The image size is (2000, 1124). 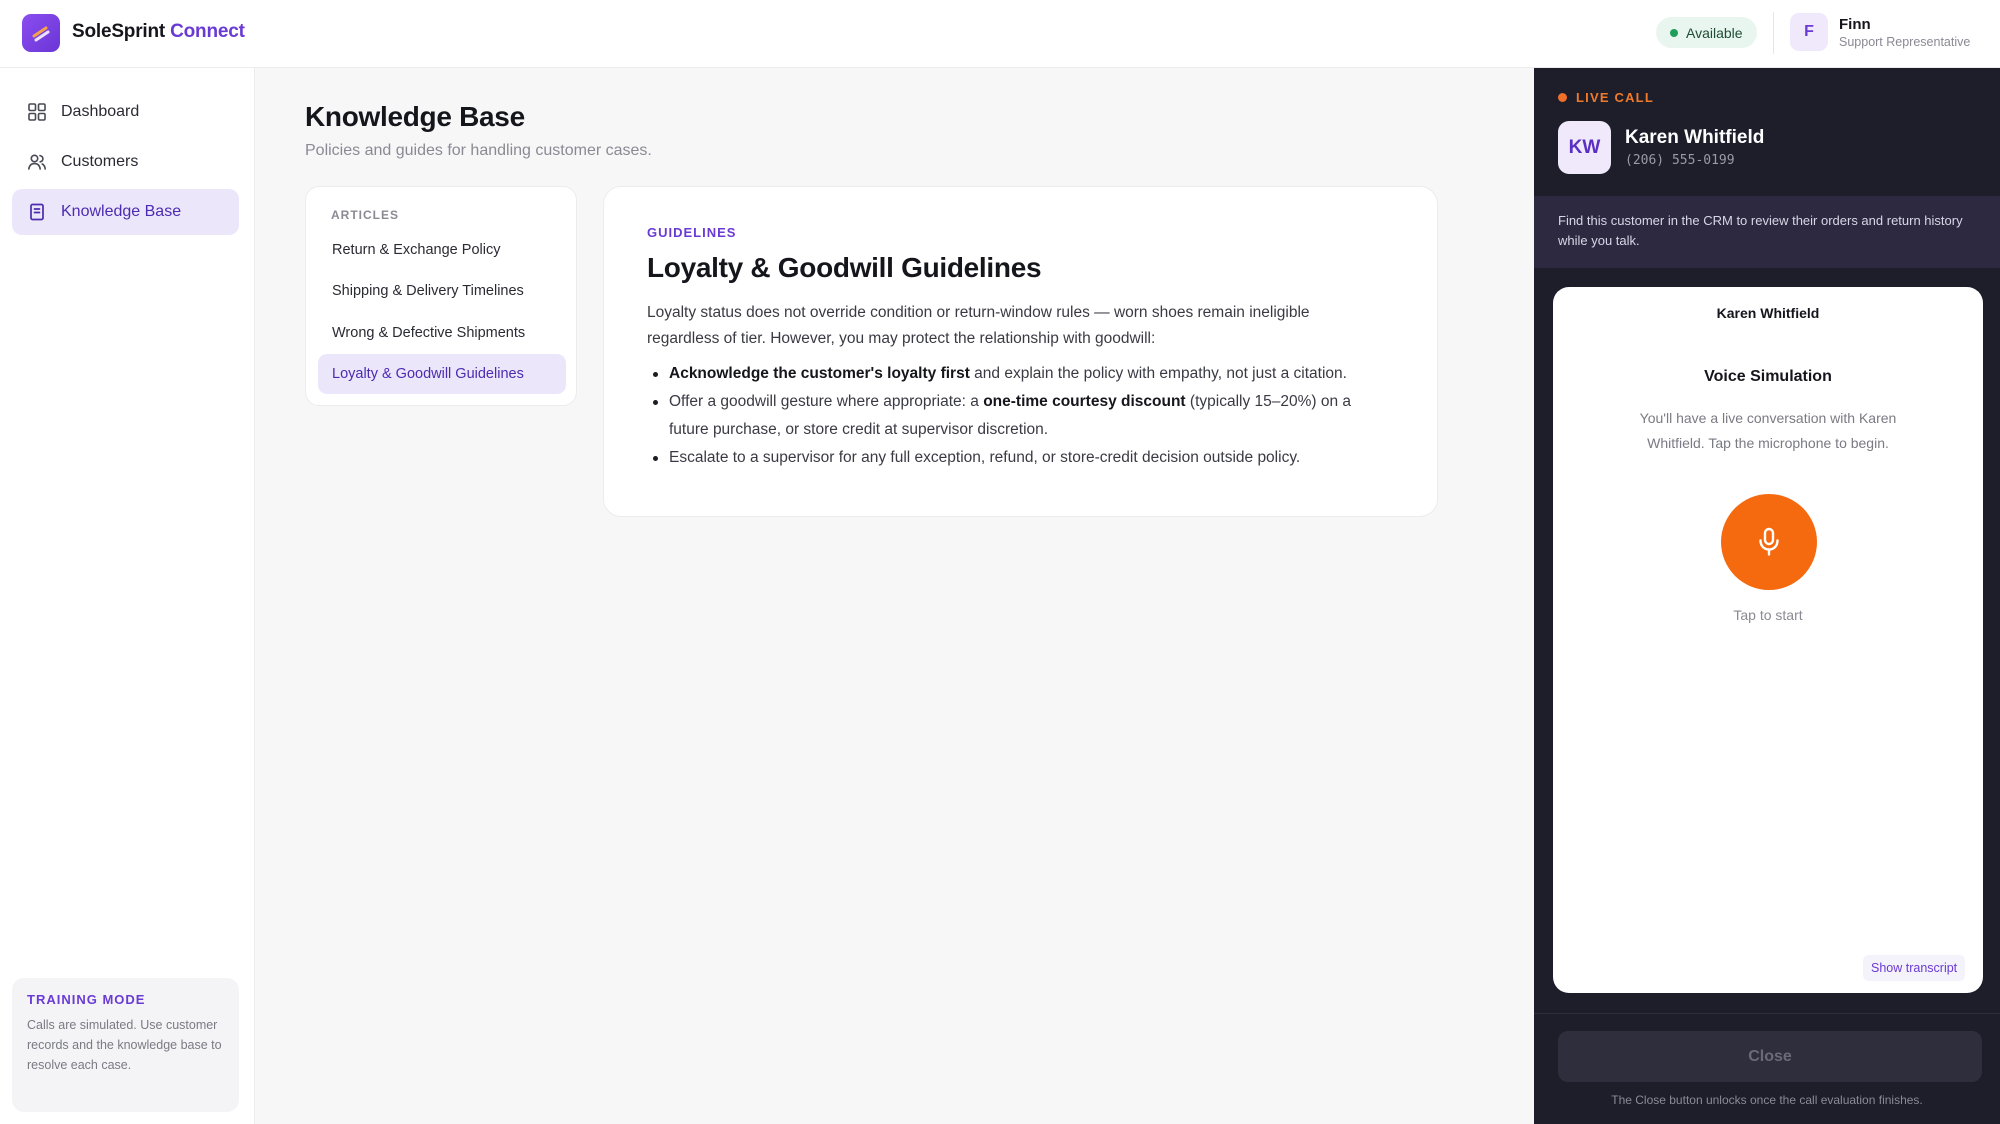 What do you see at coordinates (1674, 32) in the screenshot?
I see `status-dot-icon` at bounding box center [1674, 32].